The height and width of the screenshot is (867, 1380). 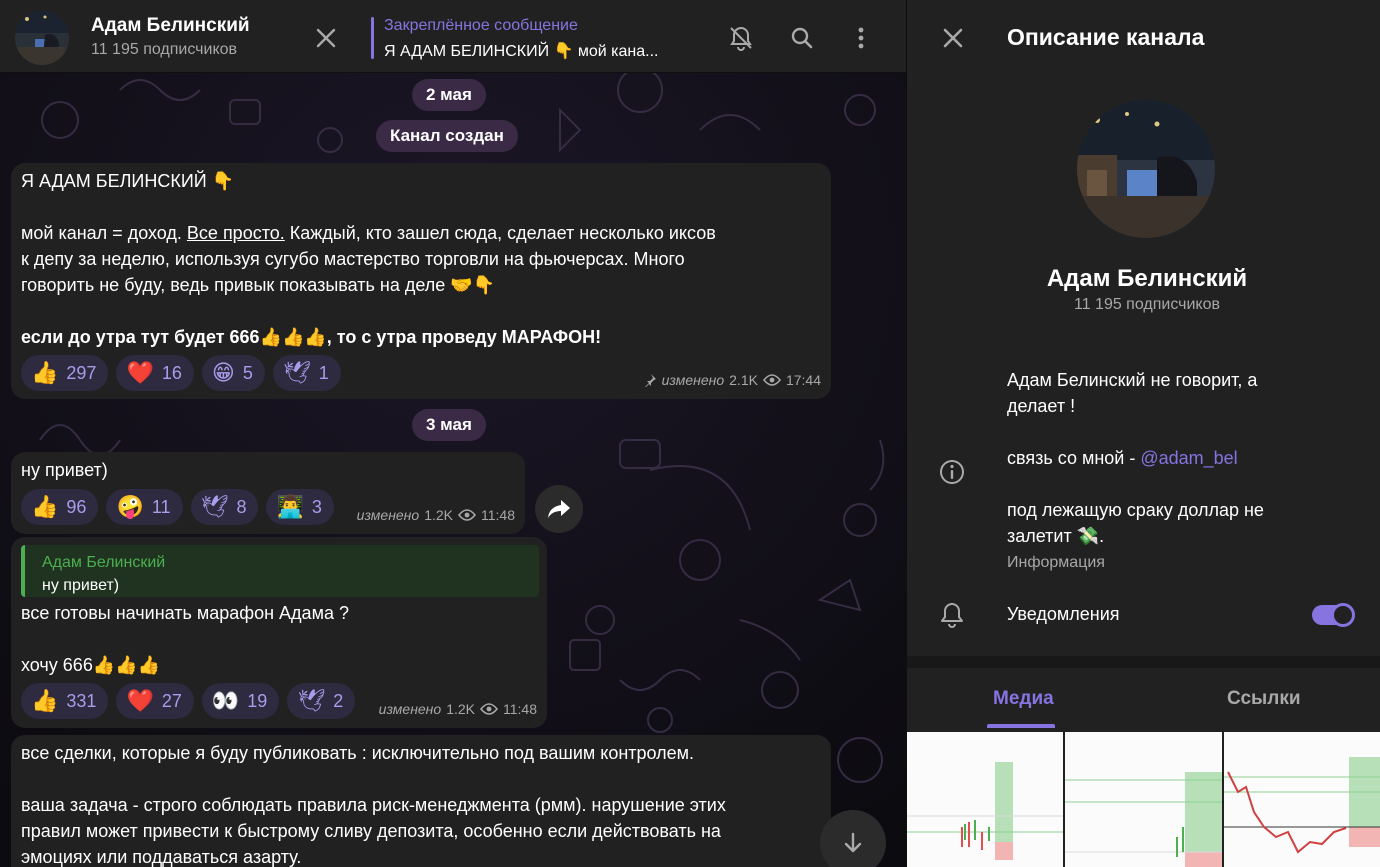 I want to click on reaction-chip: 👨‍💻 3, so click(x=300, y=507).